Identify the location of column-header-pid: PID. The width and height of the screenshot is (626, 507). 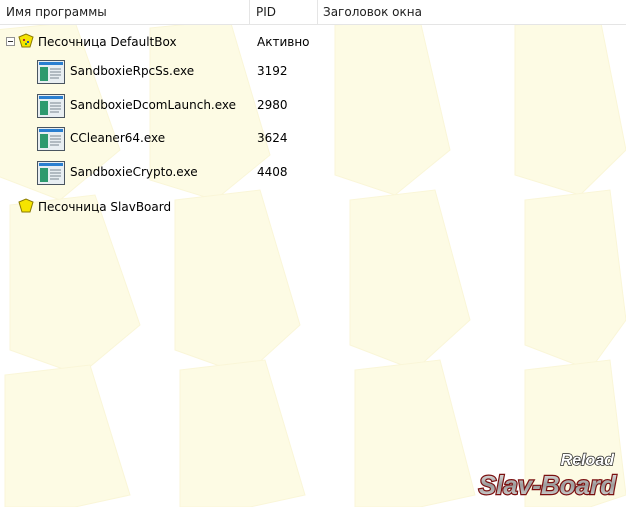
(283, 12).